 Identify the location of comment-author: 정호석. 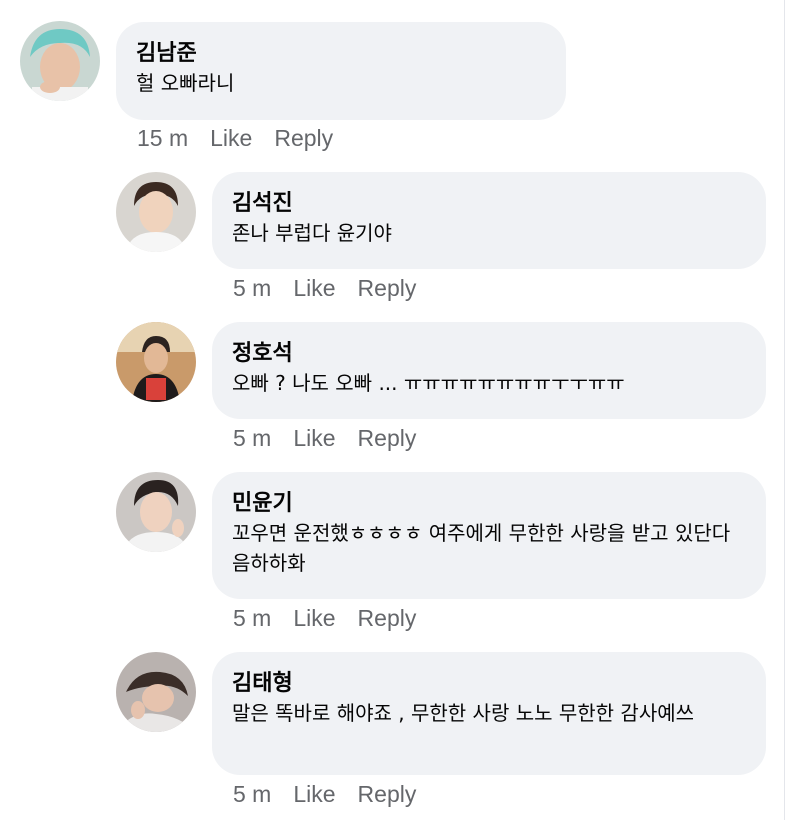
(489, 354).